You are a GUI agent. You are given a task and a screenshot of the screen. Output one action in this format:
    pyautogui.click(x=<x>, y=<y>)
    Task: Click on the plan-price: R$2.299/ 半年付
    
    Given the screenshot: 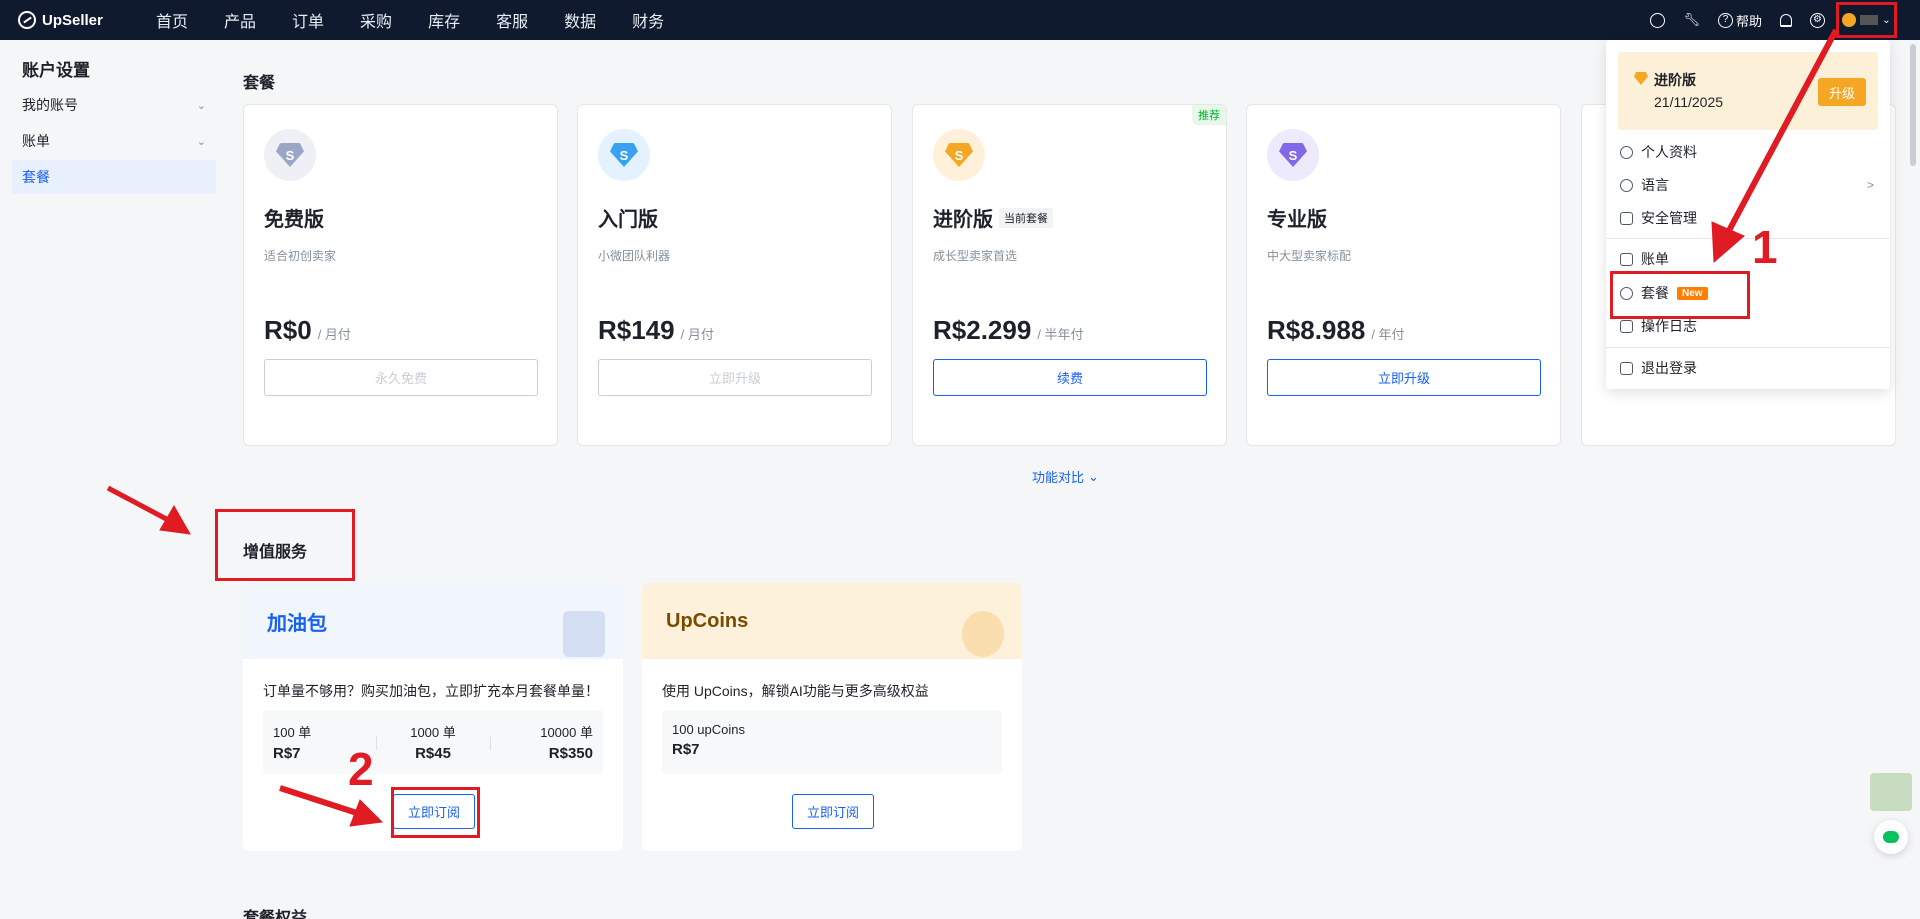 What is the action you would take?
    pyautogui.click(x=1008, y=330)
    